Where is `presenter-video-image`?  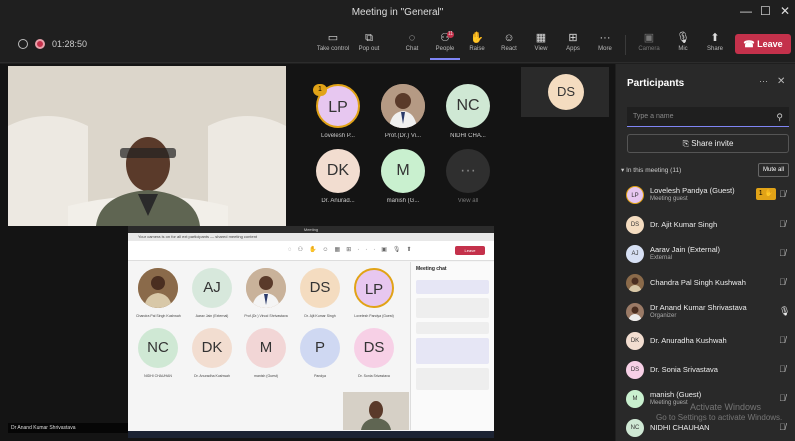 presenter-video-image is located at coordinates (147, 146).